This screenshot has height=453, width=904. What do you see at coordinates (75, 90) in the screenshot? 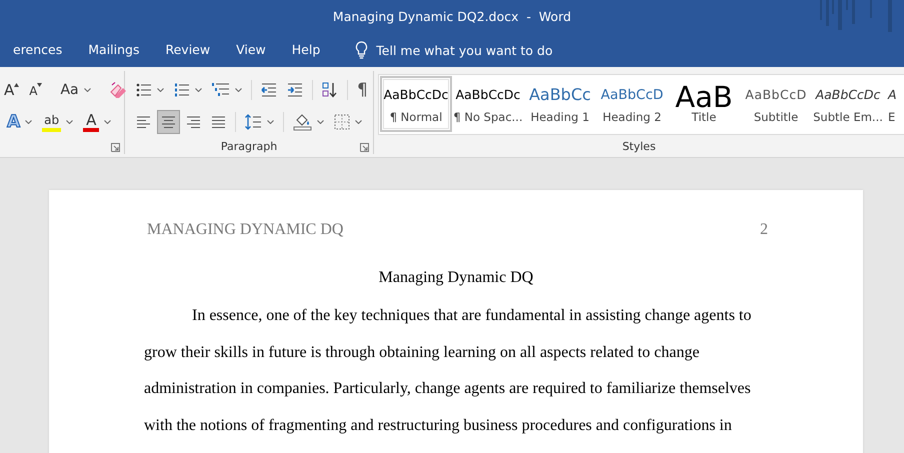
I see `change-case-button: Aa` at bounding box center [75, 90].